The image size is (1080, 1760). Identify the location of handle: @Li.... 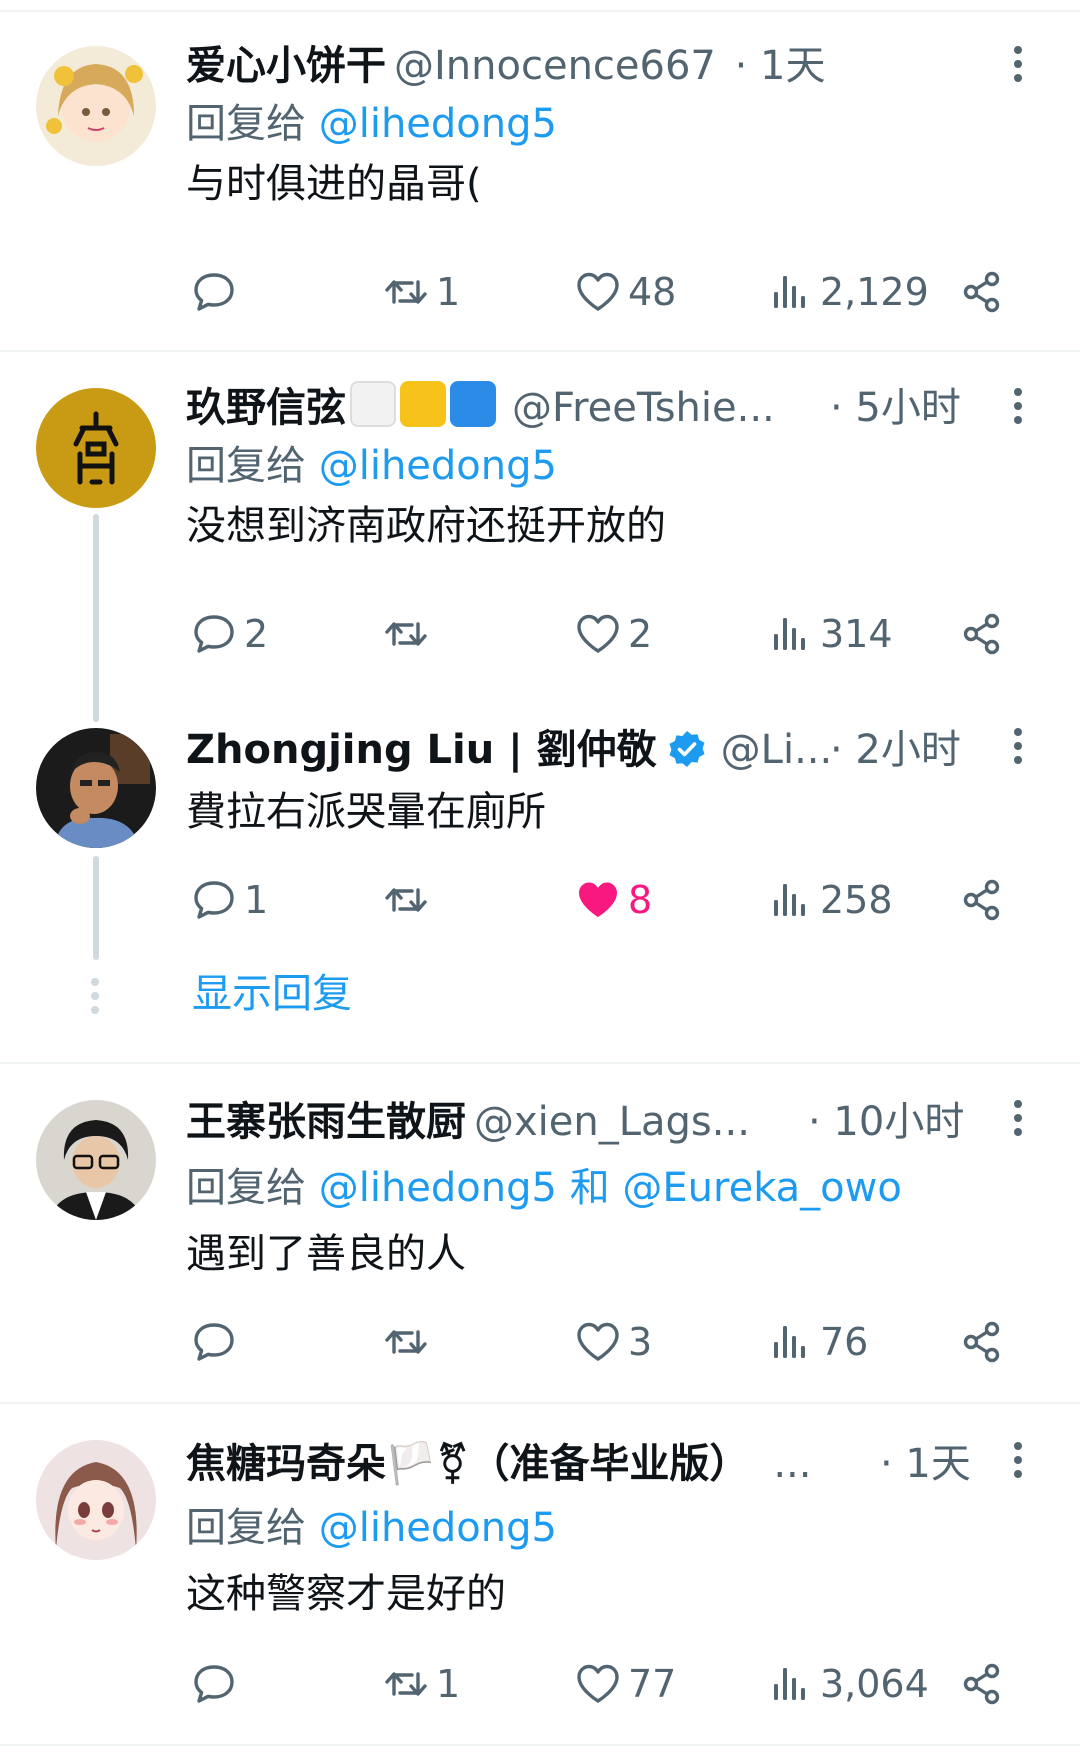
(777, 750).